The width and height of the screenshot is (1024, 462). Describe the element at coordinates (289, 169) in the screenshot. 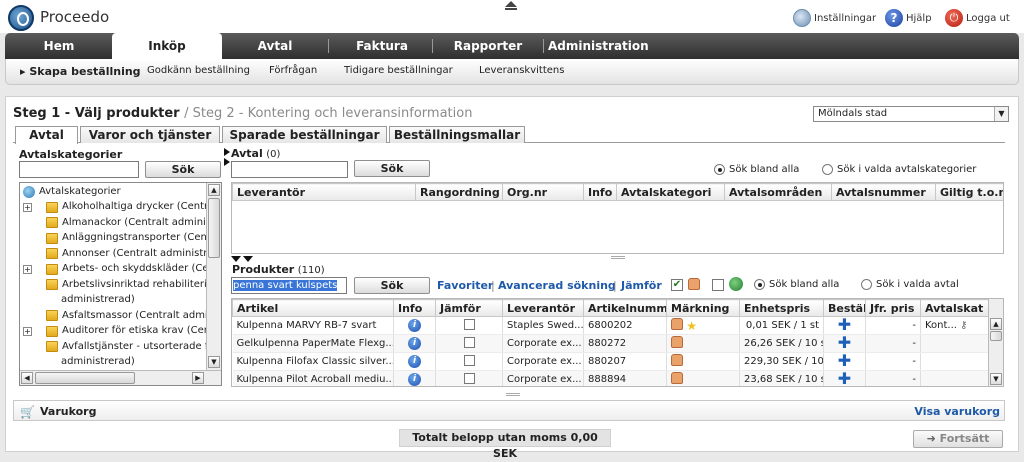

I see `avtal-search-input` at that location.